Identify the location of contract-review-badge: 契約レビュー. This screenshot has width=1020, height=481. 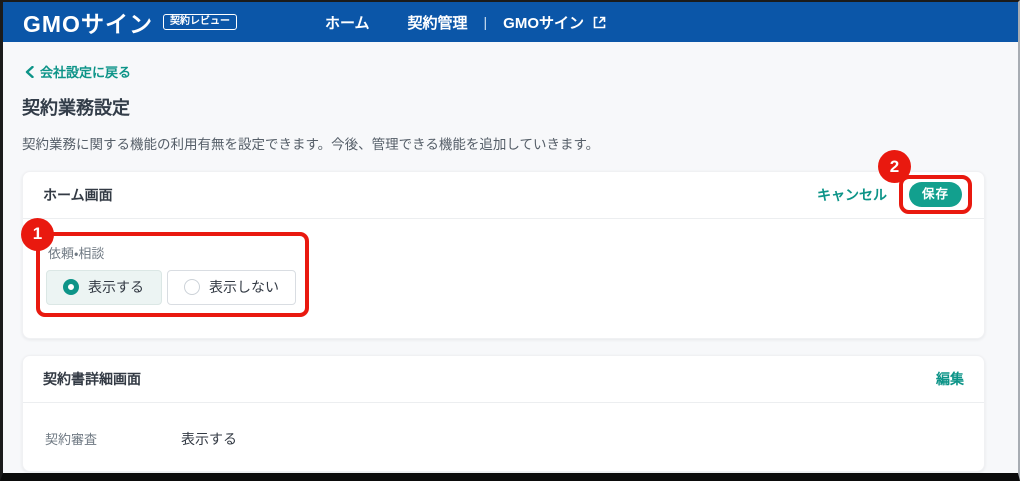
(199, 22).